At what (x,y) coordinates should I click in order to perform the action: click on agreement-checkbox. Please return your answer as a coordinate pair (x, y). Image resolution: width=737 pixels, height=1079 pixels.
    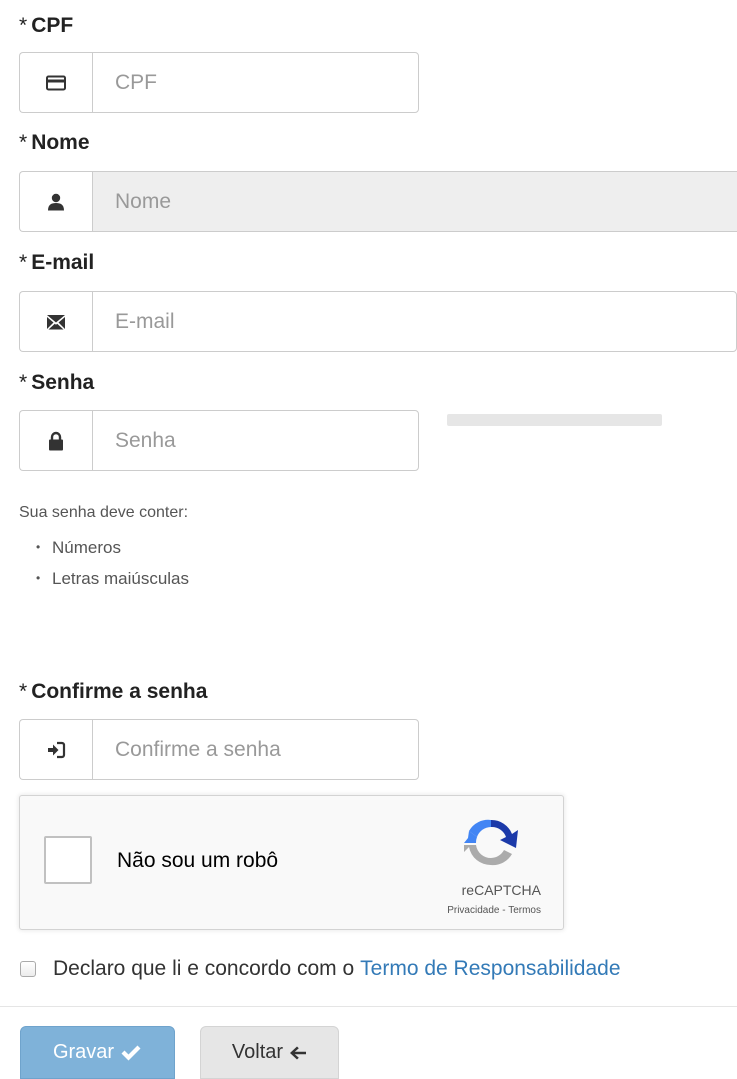
    Looking at the image, I should click on (28, 969).